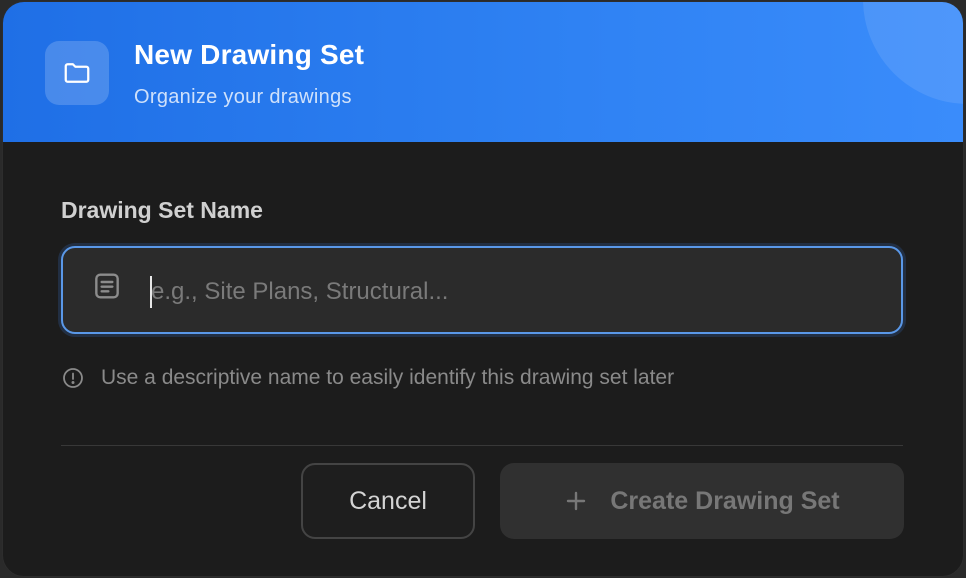 Image resolution: width=966 pixels, height=578 pixels. I want to click on cancel-button: Cancel, so click(388, 501).